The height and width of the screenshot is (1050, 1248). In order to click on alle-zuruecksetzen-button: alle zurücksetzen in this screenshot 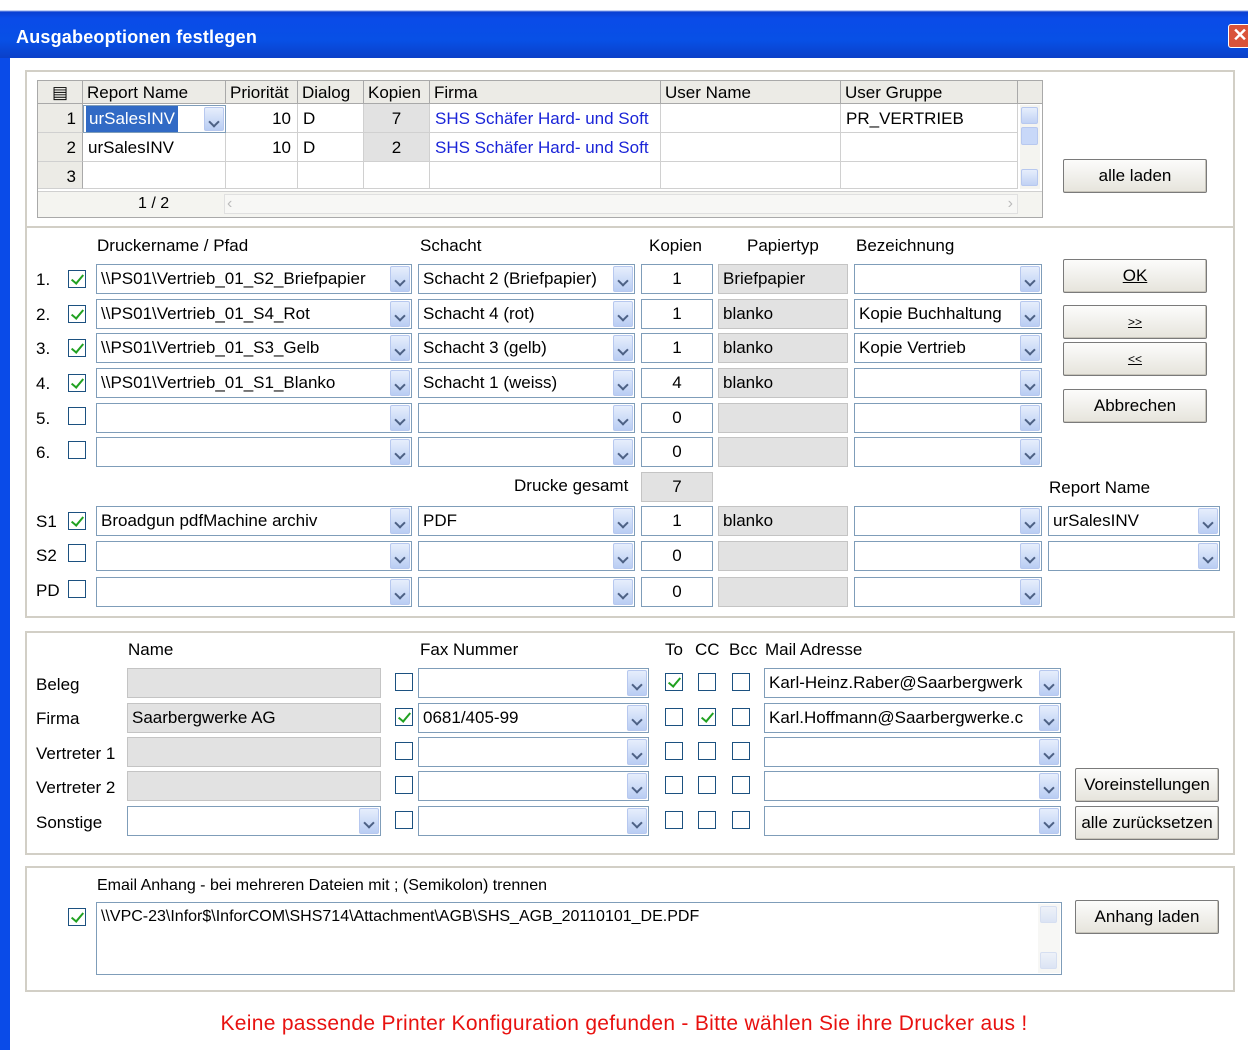, I will do `click(1147, 823)`.